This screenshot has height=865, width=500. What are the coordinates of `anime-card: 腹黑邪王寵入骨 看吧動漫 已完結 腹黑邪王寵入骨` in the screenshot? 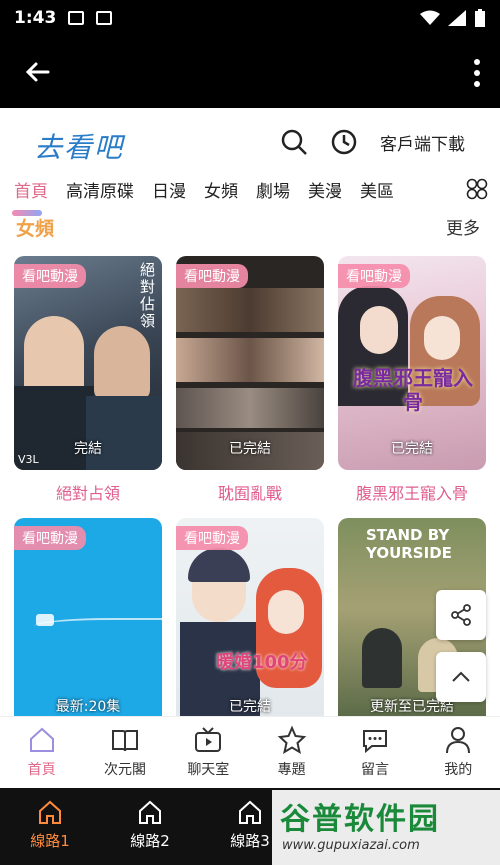 It's located at (412, 380).